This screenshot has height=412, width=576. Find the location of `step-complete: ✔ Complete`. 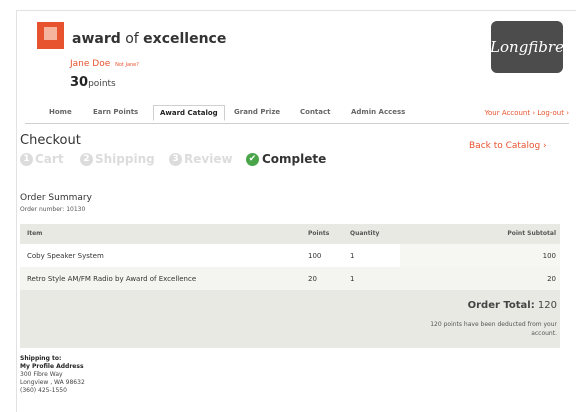

step-complete: ✔ Complete is located at coordinates (286, 159).